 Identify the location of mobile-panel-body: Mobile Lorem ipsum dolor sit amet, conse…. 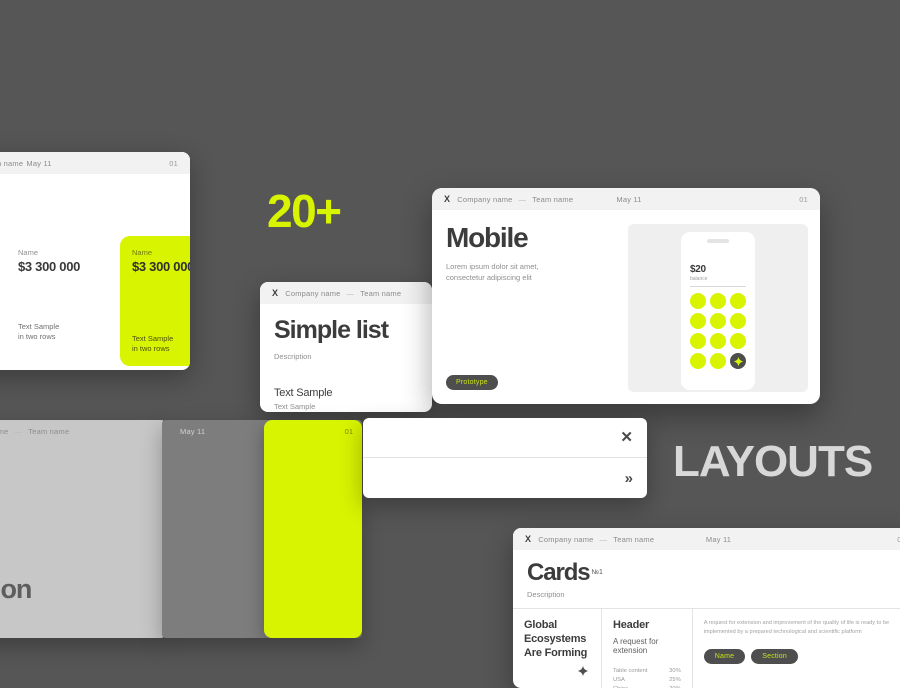
(626, 307).